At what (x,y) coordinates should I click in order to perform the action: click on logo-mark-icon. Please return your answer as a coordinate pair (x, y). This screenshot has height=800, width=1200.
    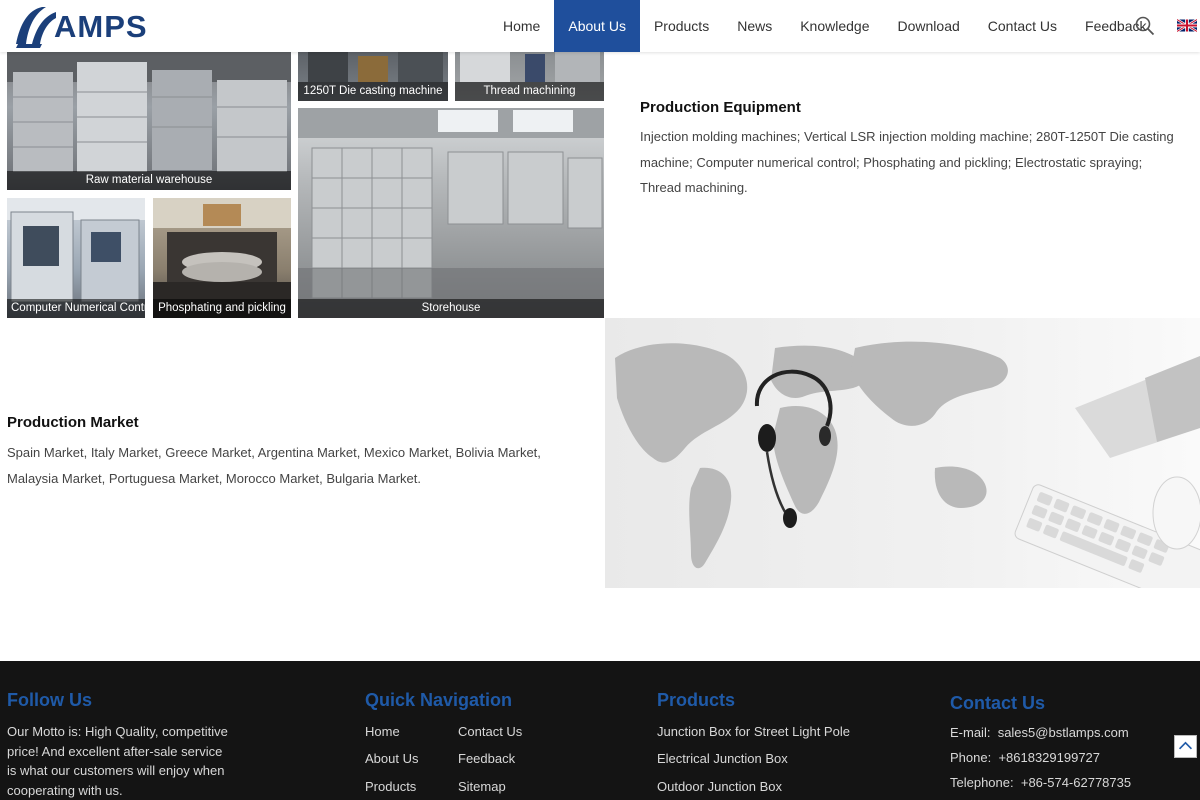
    Looking at the image, I should click on (36, 27).